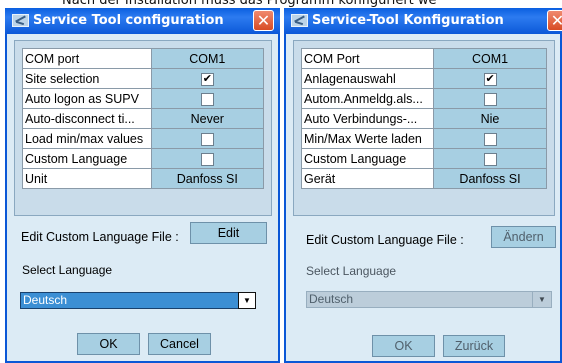  I want to click on setting-row-site-selection: Anlagenauswahl, so click(424, 78).